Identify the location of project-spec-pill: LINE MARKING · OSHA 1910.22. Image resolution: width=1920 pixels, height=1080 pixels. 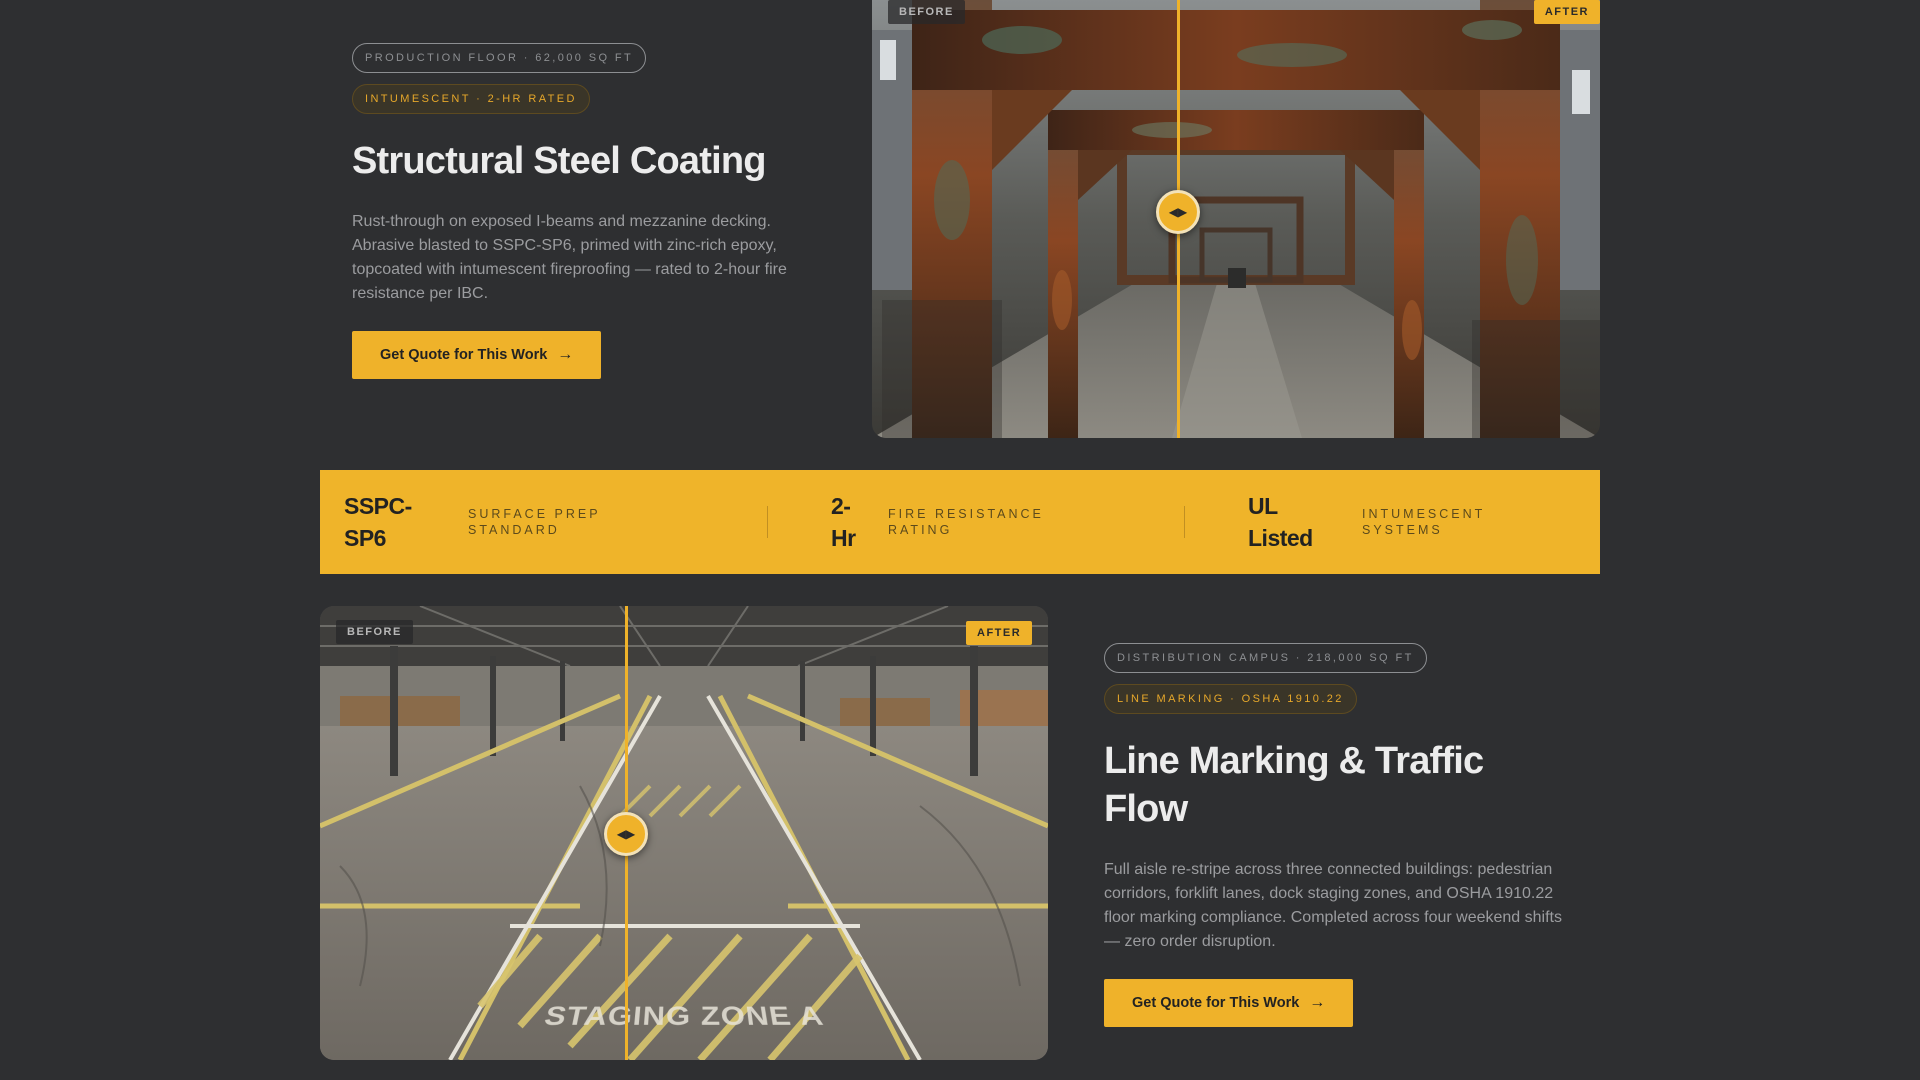
(1230, 699).